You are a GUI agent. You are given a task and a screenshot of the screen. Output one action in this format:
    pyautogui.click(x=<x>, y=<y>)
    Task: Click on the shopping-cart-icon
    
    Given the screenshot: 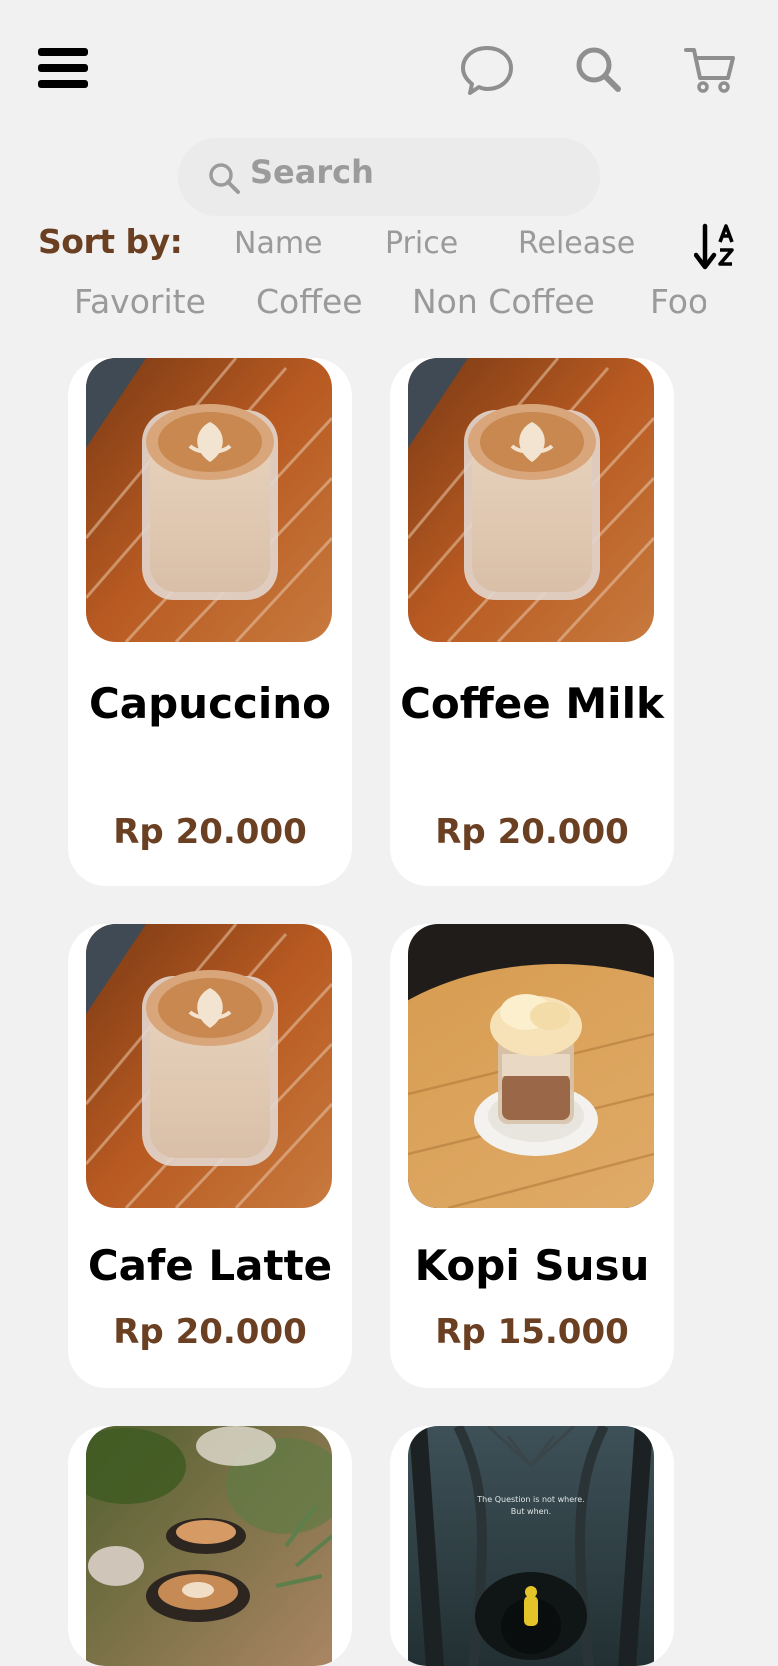 What is the action you would take?
    pyautogui.click(x=710, y=70)
    